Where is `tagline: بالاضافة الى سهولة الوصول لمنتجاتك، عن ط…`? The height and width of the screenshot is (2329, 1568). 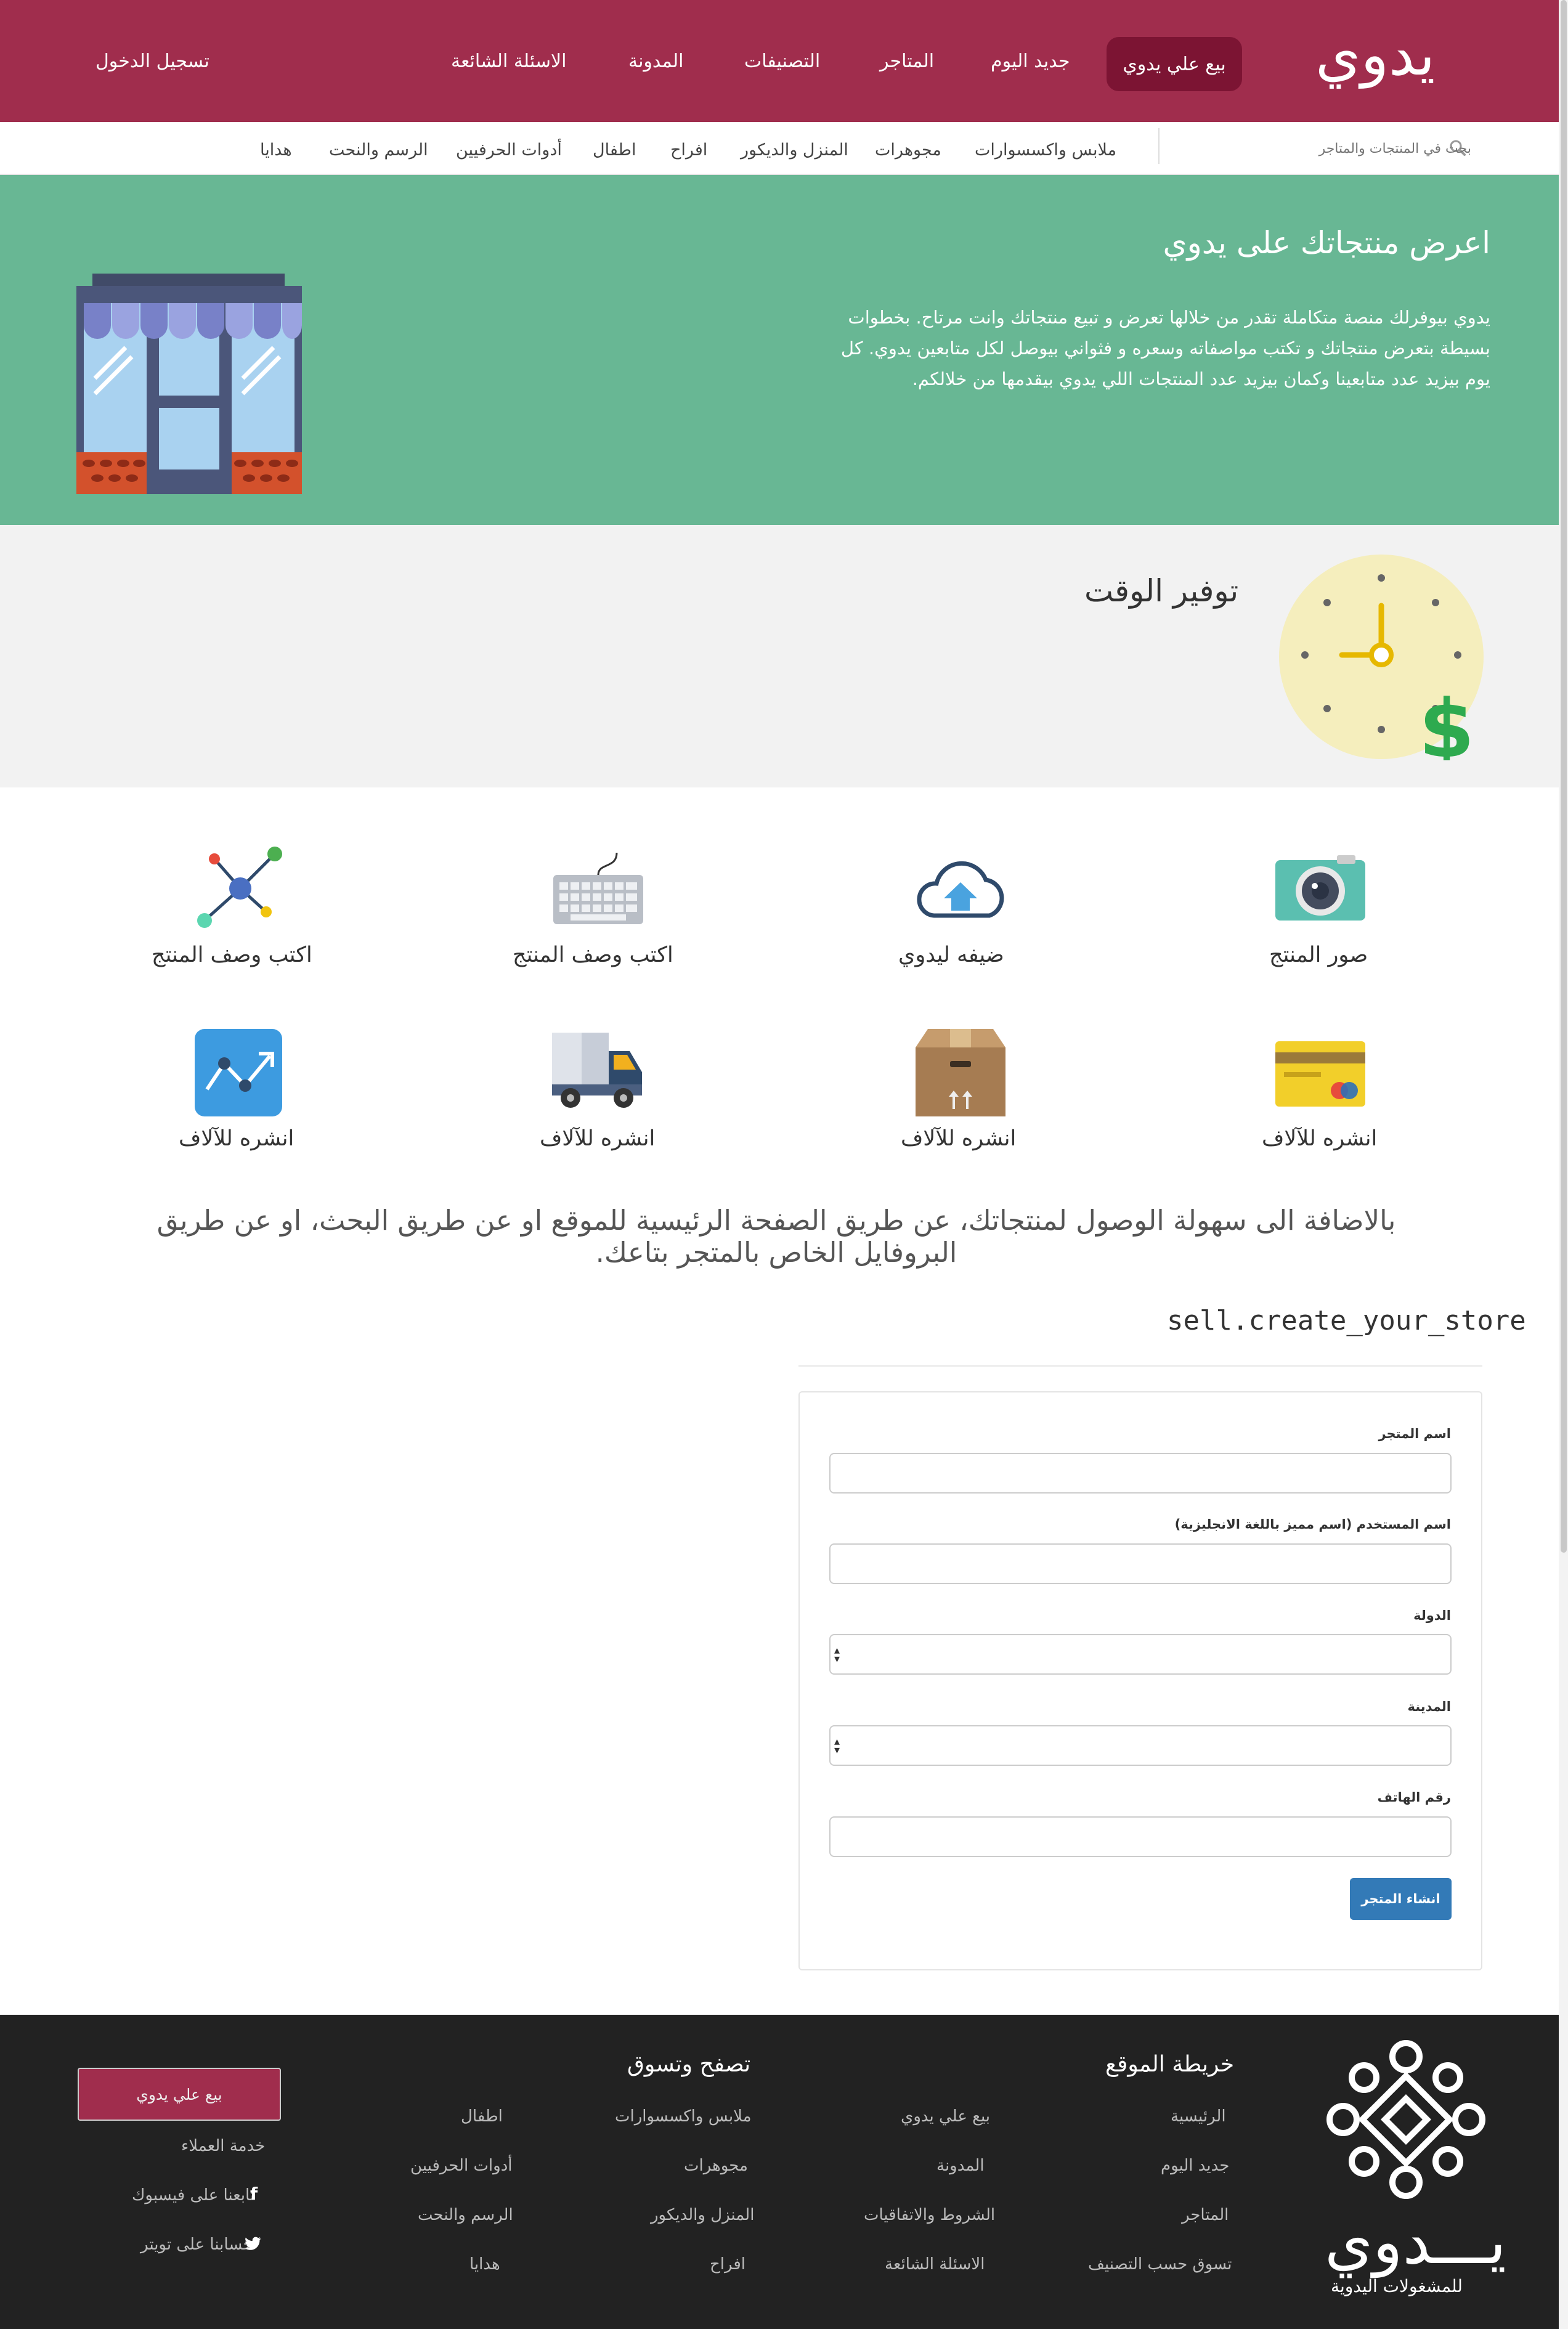 tagline: بالاضافة الى سهولة الوصول لمنتجاتك، عن ط… is located at coordinates (776, 1236).